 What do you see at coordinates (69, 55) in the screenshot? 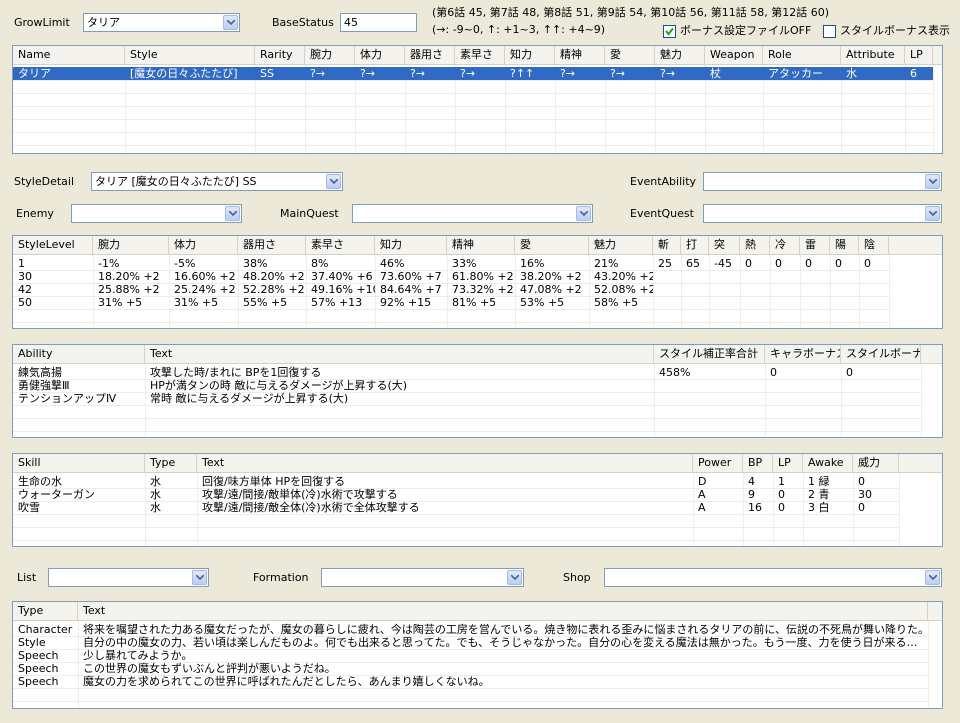
I see `col-header-name: Name` at bounding box center [69, 55].